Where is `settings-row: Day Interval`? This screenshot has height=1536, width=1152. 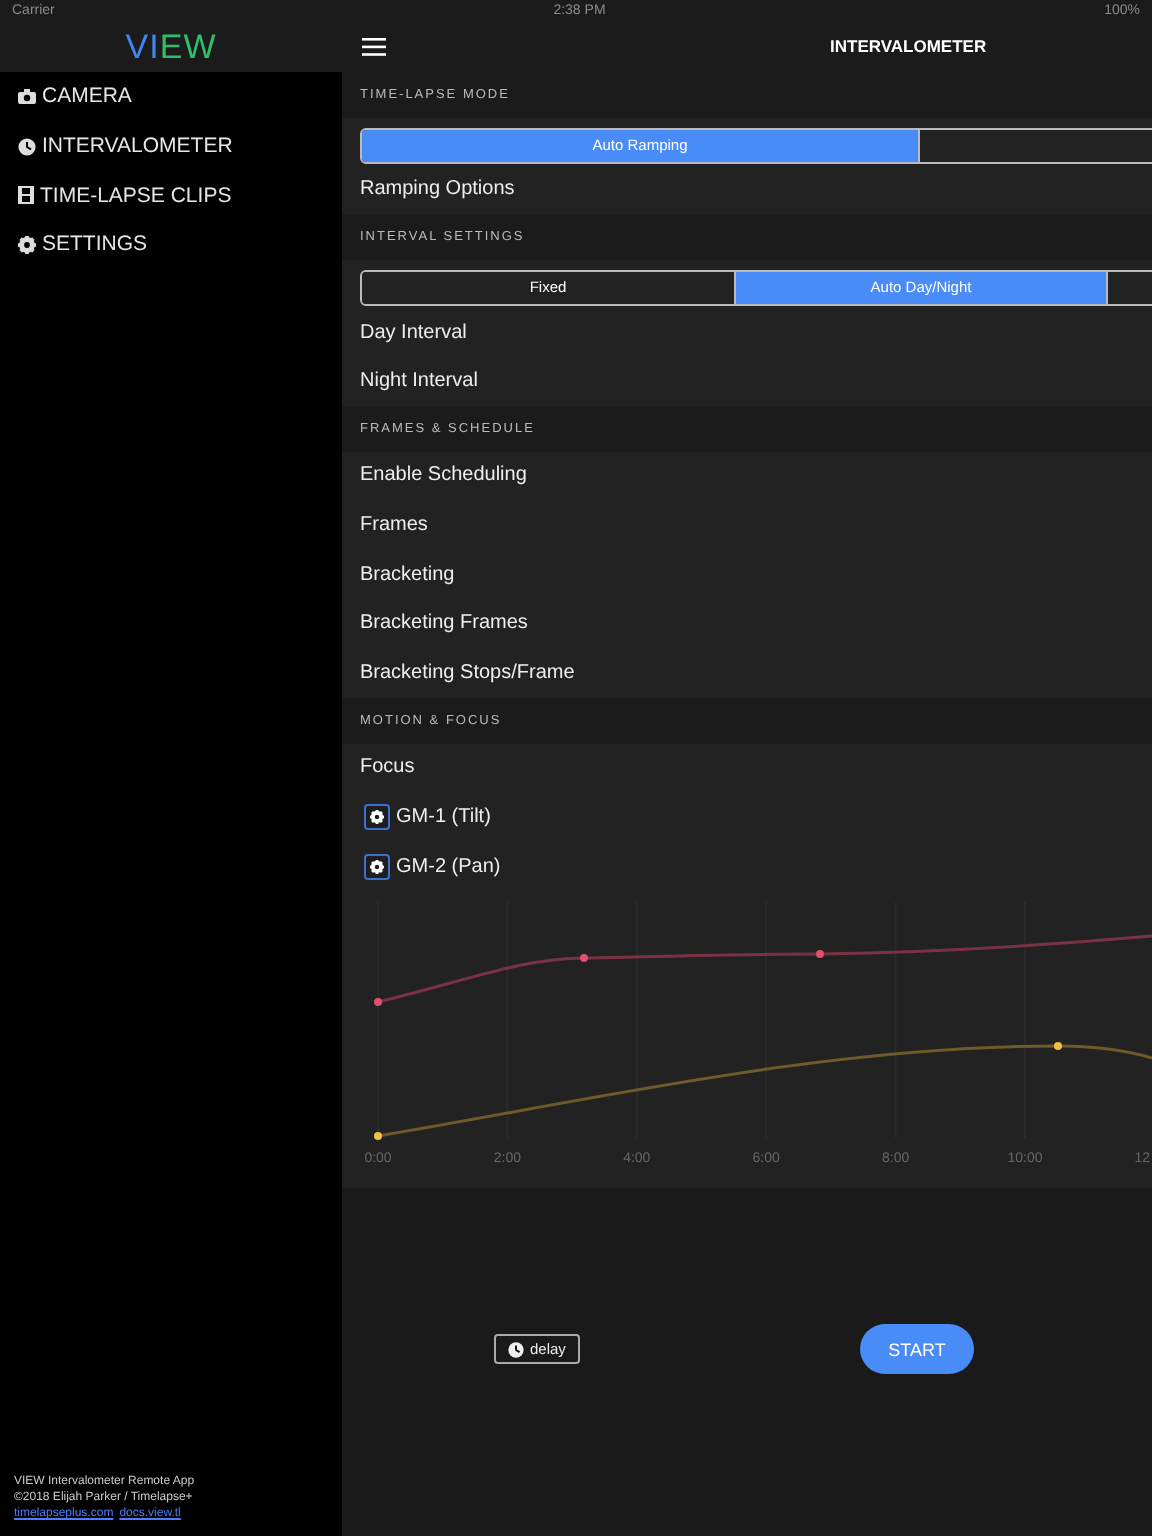 settings-row: Day Interval is located at coordinates (747, 332).